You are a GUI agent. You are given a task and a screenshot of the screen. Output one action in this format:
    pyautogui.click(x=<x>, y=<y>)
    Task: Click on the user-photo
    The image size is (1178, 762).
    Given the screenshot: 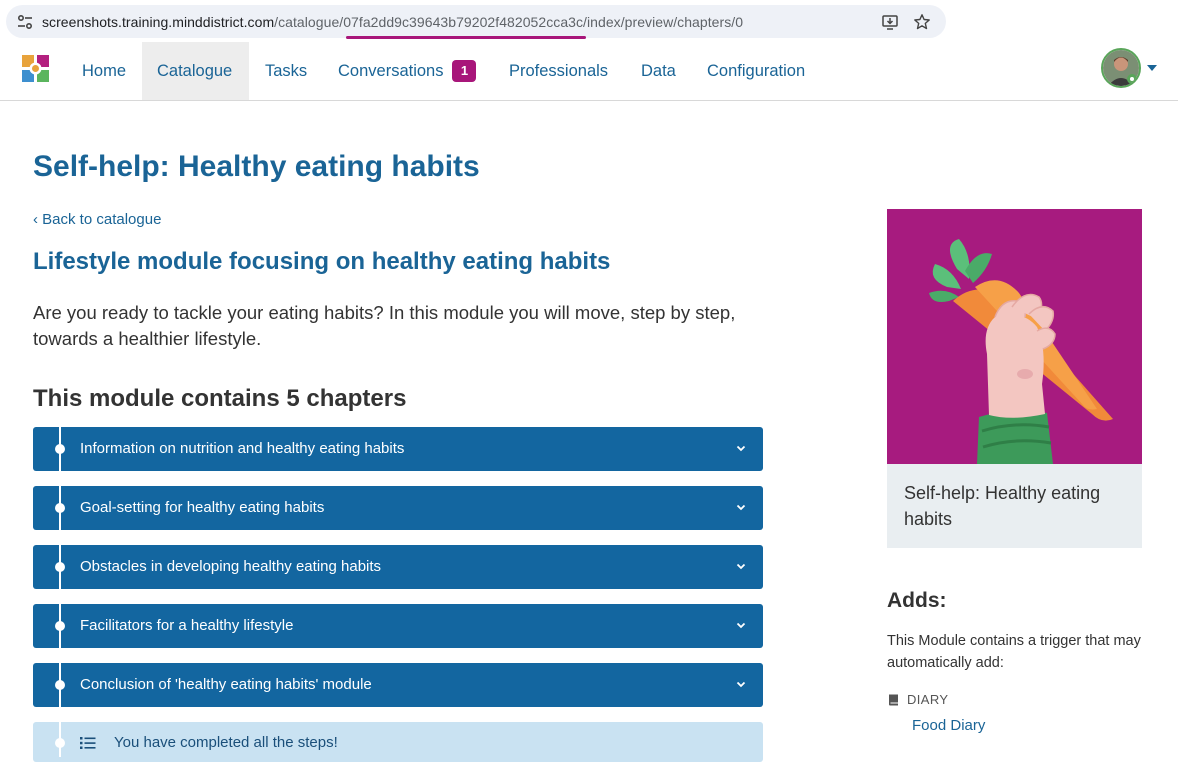 What is the action you would take?
    pyautogui.click(x=1121, y=68)
    